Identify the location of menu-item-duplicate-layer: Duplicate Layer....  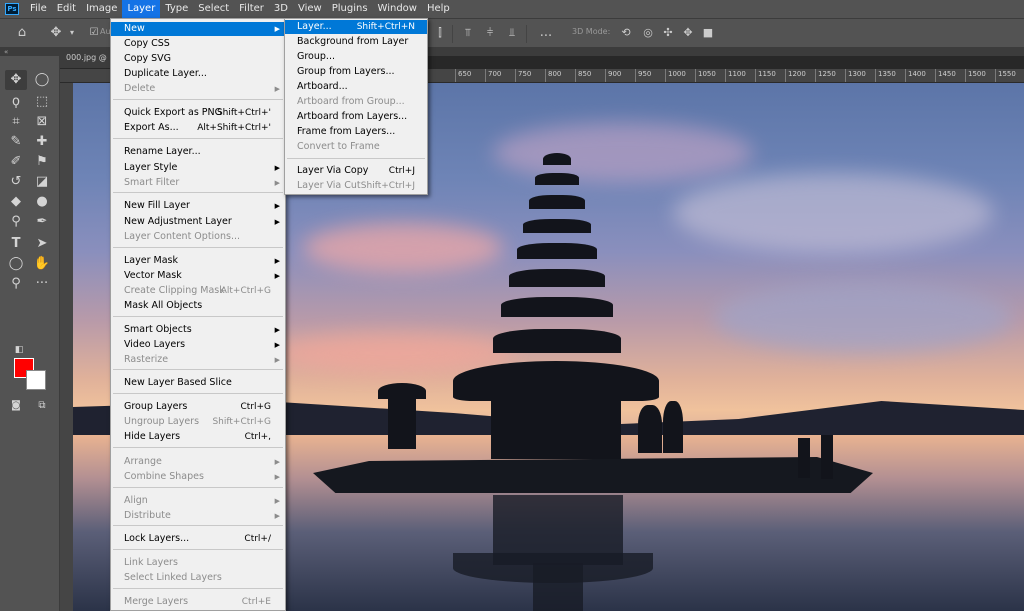
(198, 74).